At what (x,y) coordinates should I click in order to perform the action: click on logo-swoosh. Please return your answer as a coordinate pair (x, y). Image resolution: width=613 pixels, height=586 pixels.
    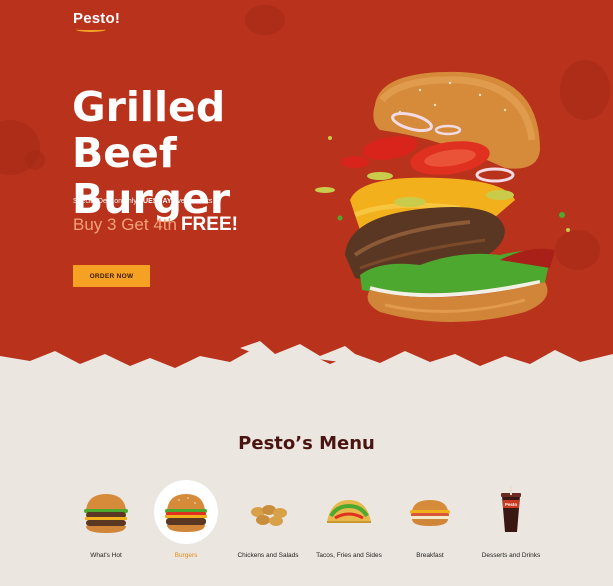
    Looking at the image, I should click on (91, 29).